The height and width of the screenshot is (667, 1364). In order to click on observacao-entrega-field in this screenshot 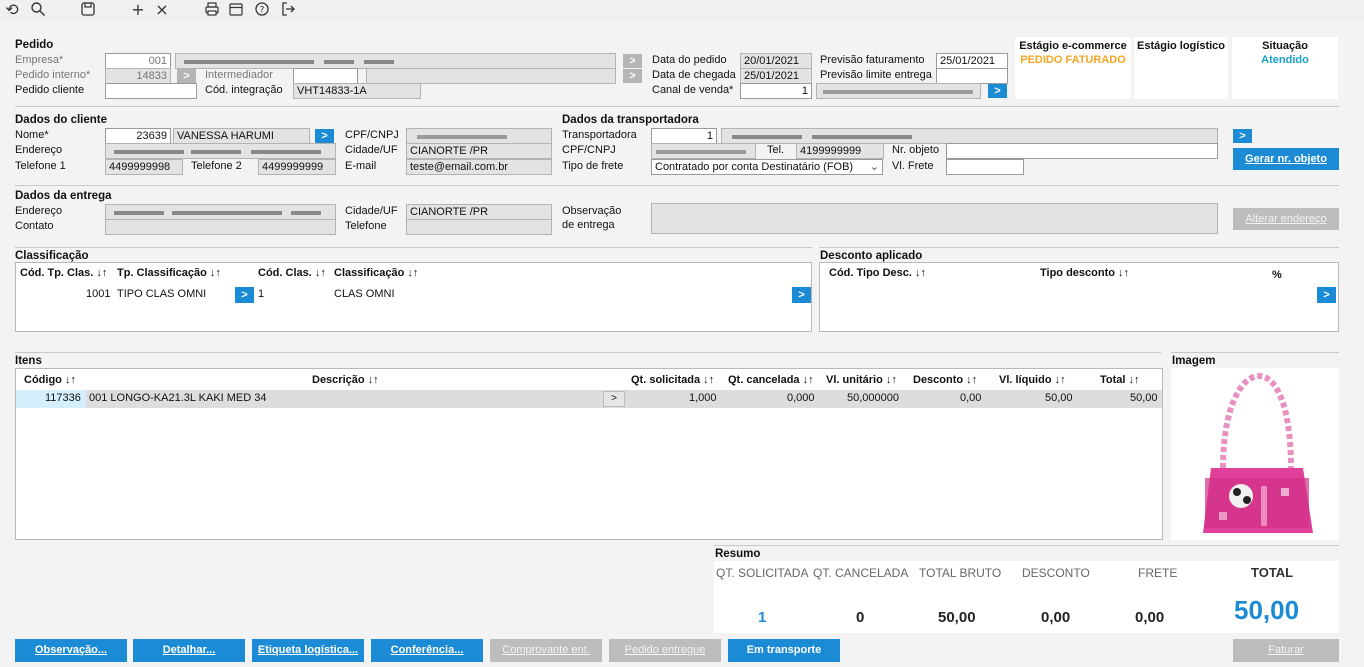, I will do `click(934, 218)`.